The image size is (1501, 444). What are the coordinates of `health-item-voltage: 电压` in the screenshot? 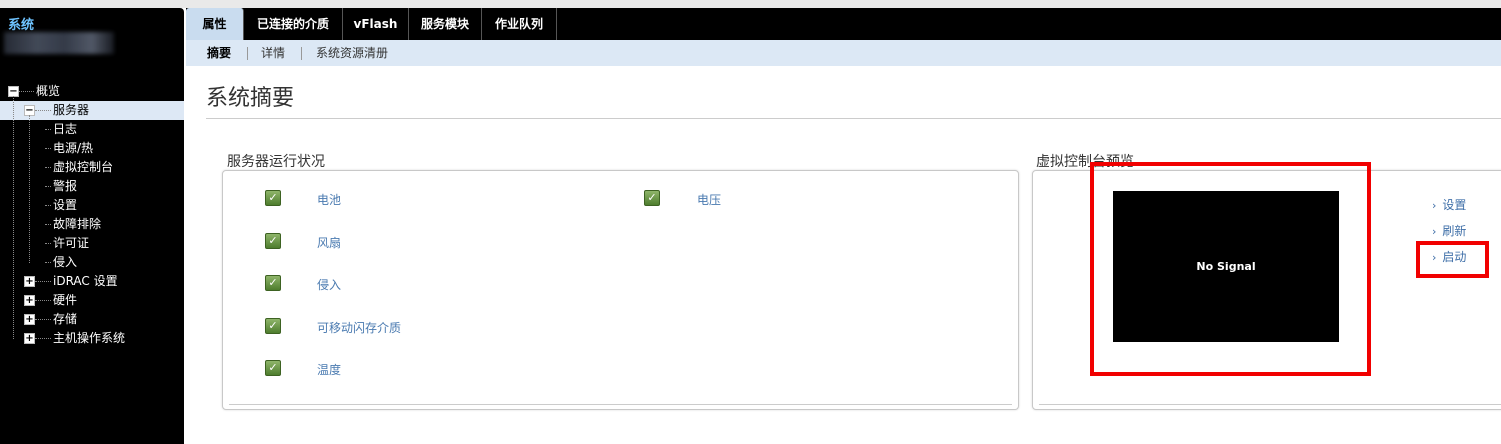 It's located at (709, 199).